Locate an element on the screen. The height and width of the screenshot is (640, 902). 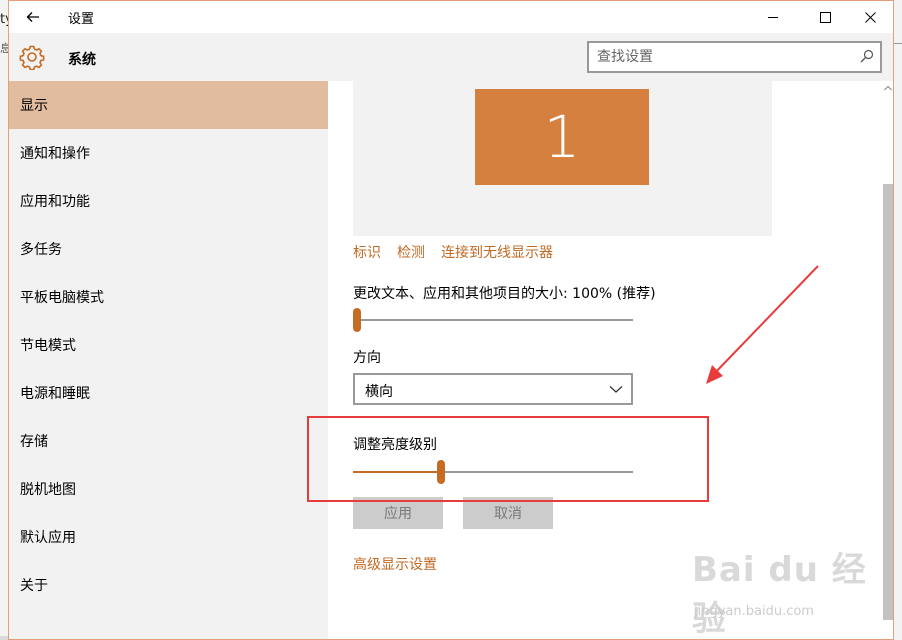
sidebar-item-storage: 存储 is located at coordinates (168, 441).